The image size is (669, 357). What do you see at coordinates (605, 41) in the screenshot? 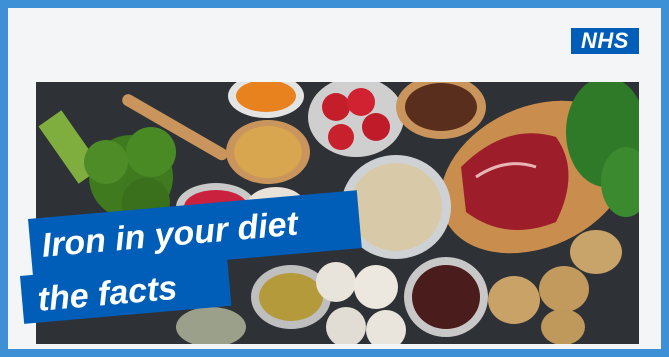
I see `nhs-logo: NHS` at bounding box center [605, 41].